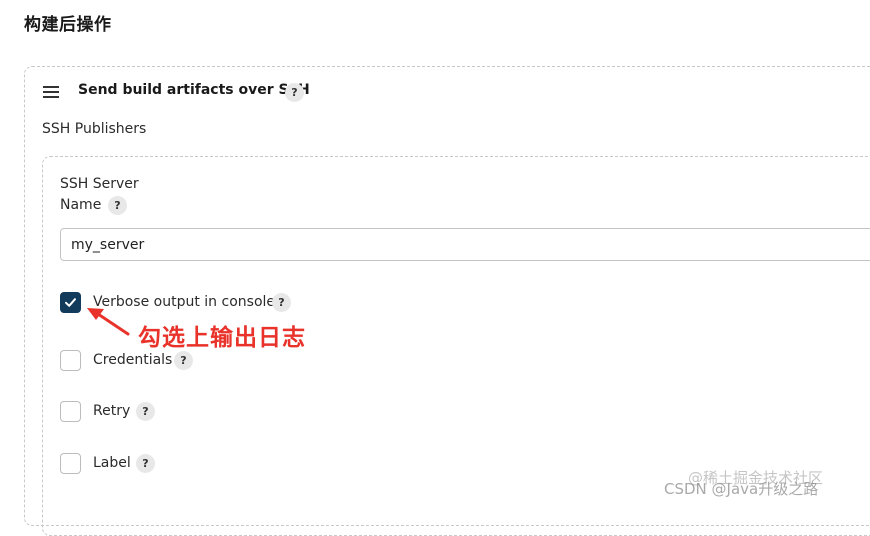 The width and height of the screenshot is (870, 536). What do you see at coordinates (51, 92) in the screenshot?
I see `drag-handle-icon` at bounding box center [51, 92].